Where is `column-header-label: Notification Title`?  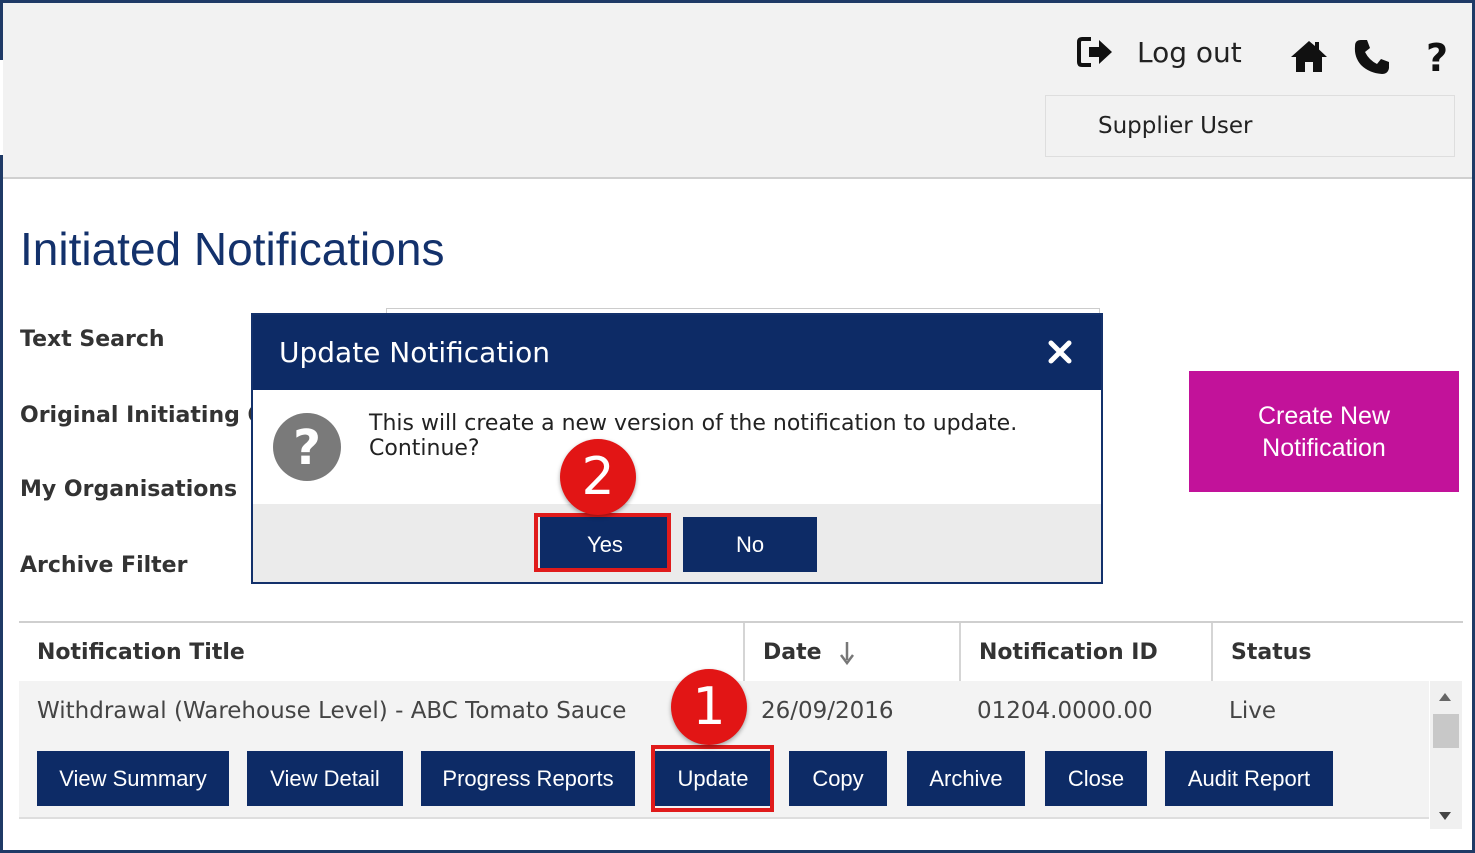 column-header-label: Notification Title is located at coordinates (141, 652).